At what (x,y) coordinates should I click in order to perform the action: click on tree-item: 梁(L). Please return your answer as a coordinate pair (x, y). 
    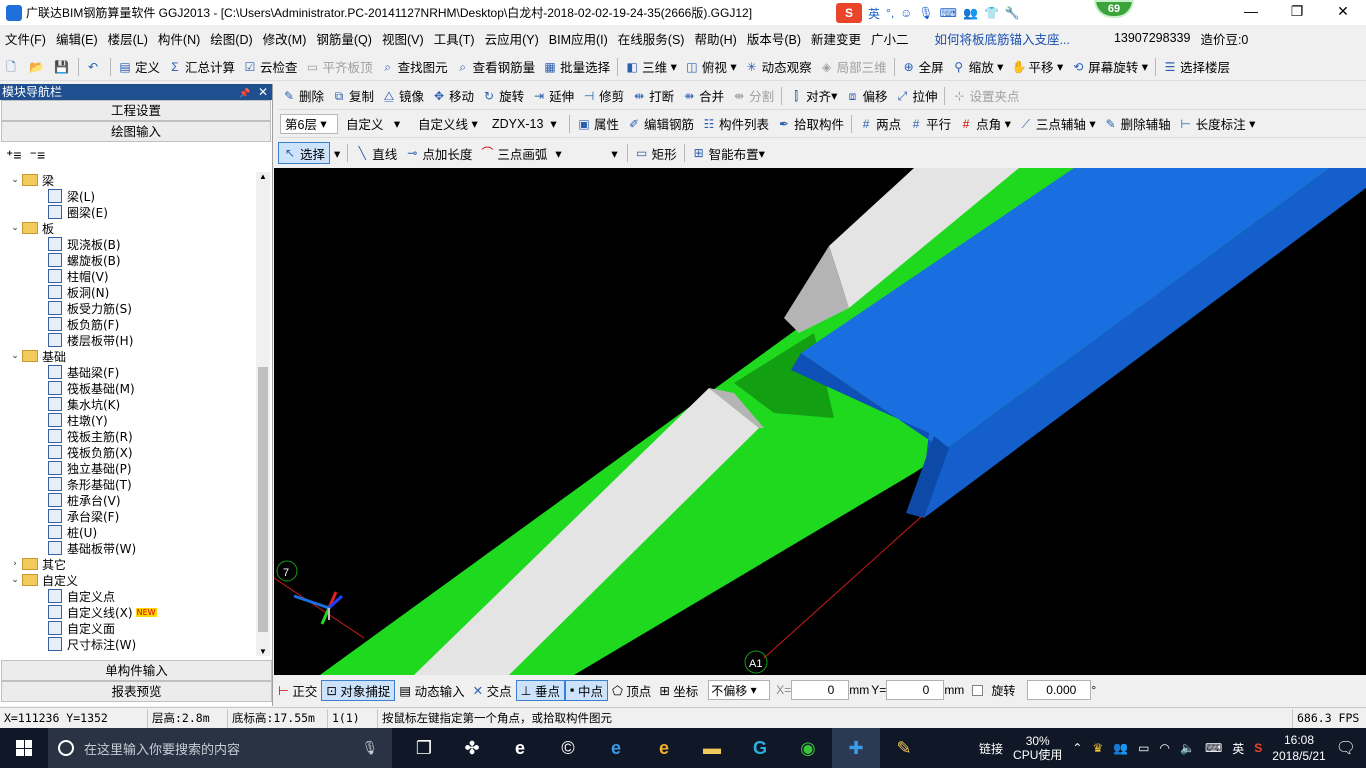
    Looking at the image, I should click on (128, 196).